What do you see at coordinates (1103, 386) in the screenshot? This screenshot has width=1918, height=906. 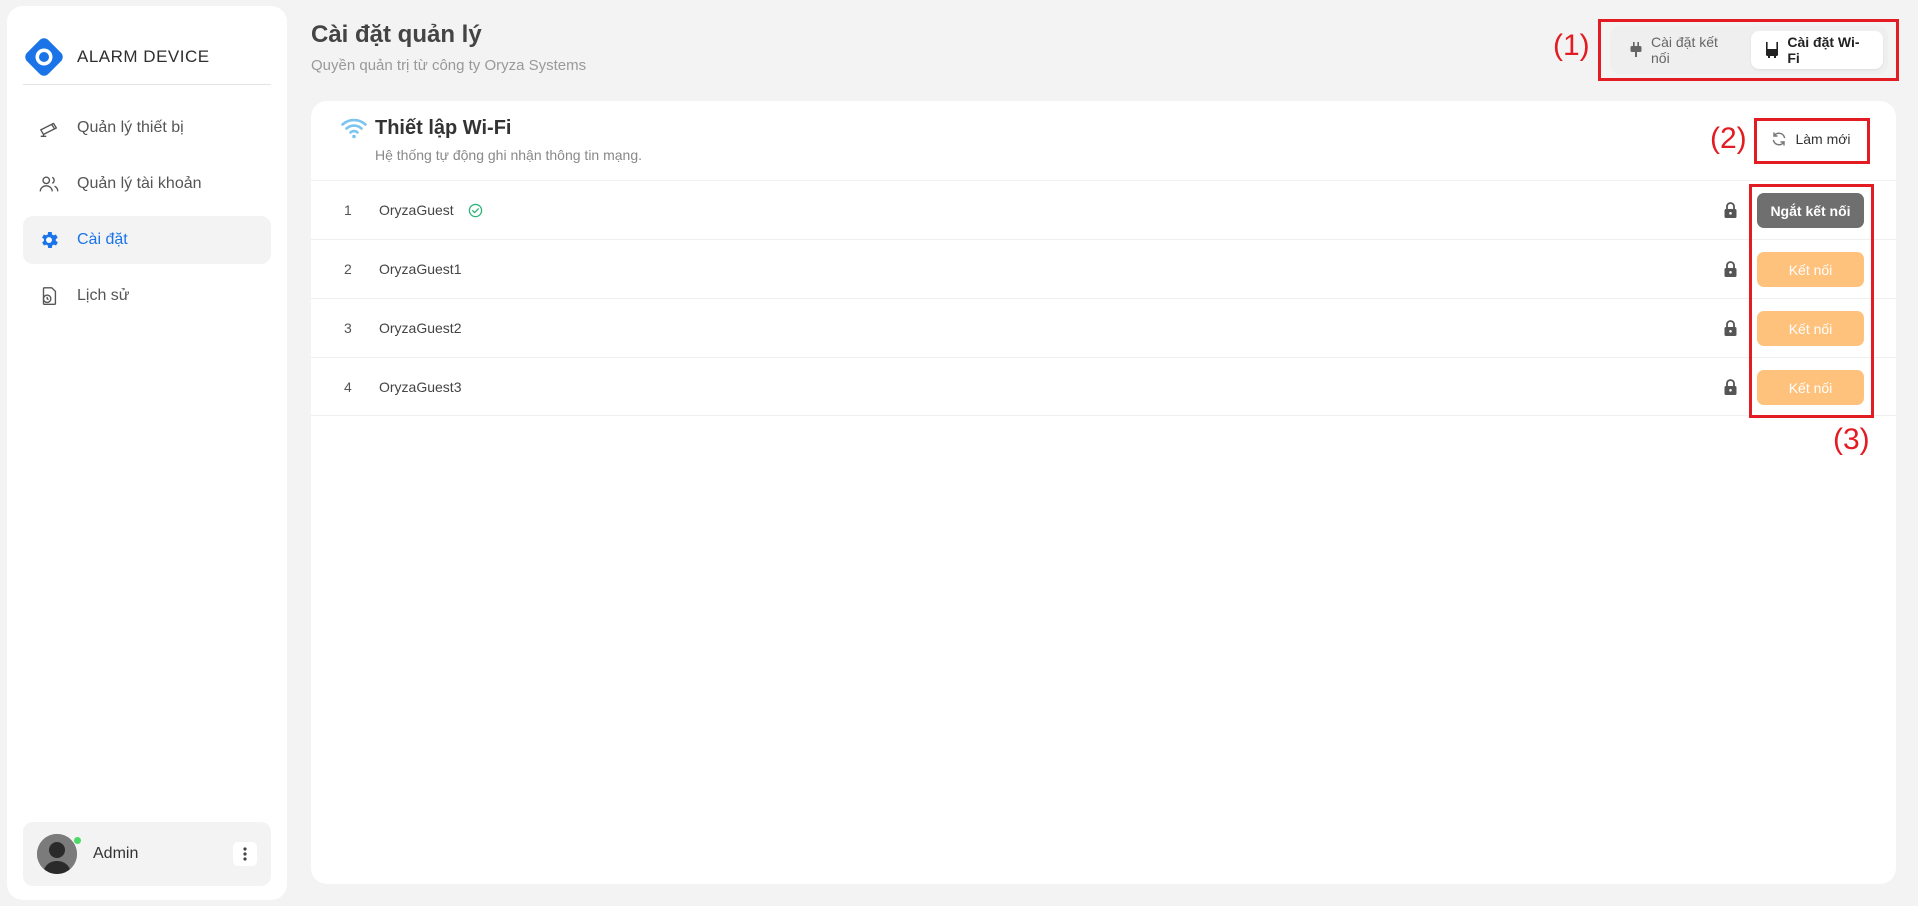 I see `table-row: 4 OryzaGuest3 Kết nối` at bounding box center [1103, 386].